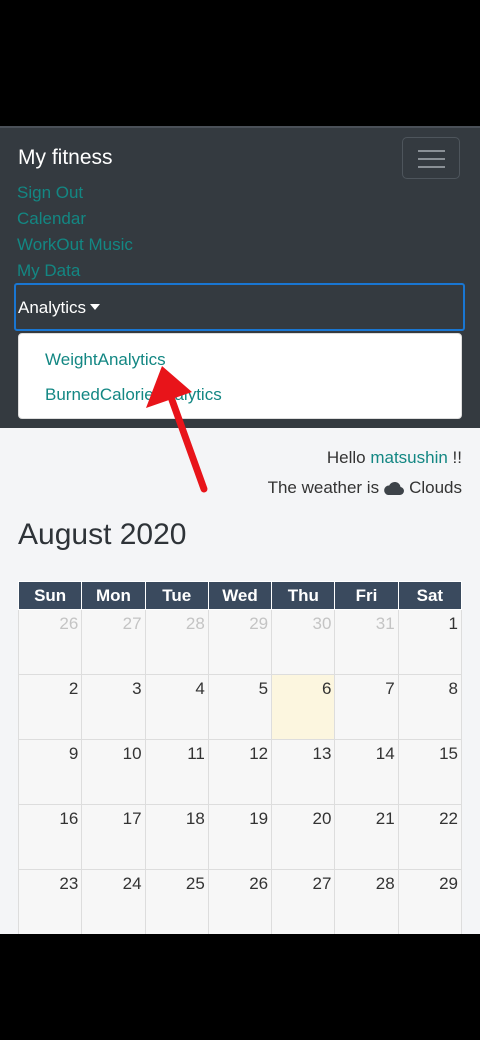  I want to click on greeting: Hello matsushin !!, so click(394, 458).